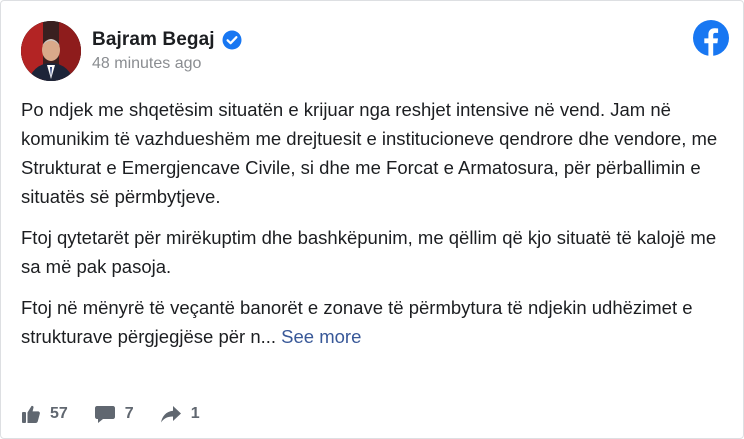 The height and width of the screenshot is (439, 744). What do you see at coordinates (195, 413) in the screenshot?
I see `share-count: 1` at bounding box center [195, 413].